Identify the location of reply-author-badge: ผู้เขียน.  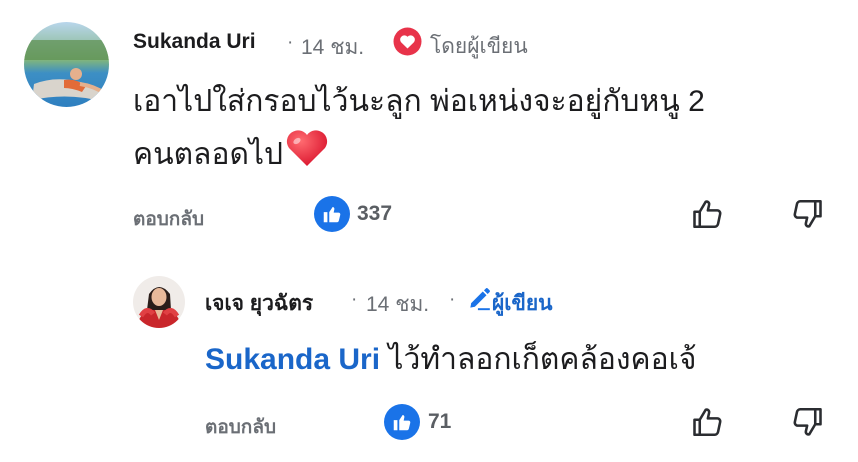
(522, 303).